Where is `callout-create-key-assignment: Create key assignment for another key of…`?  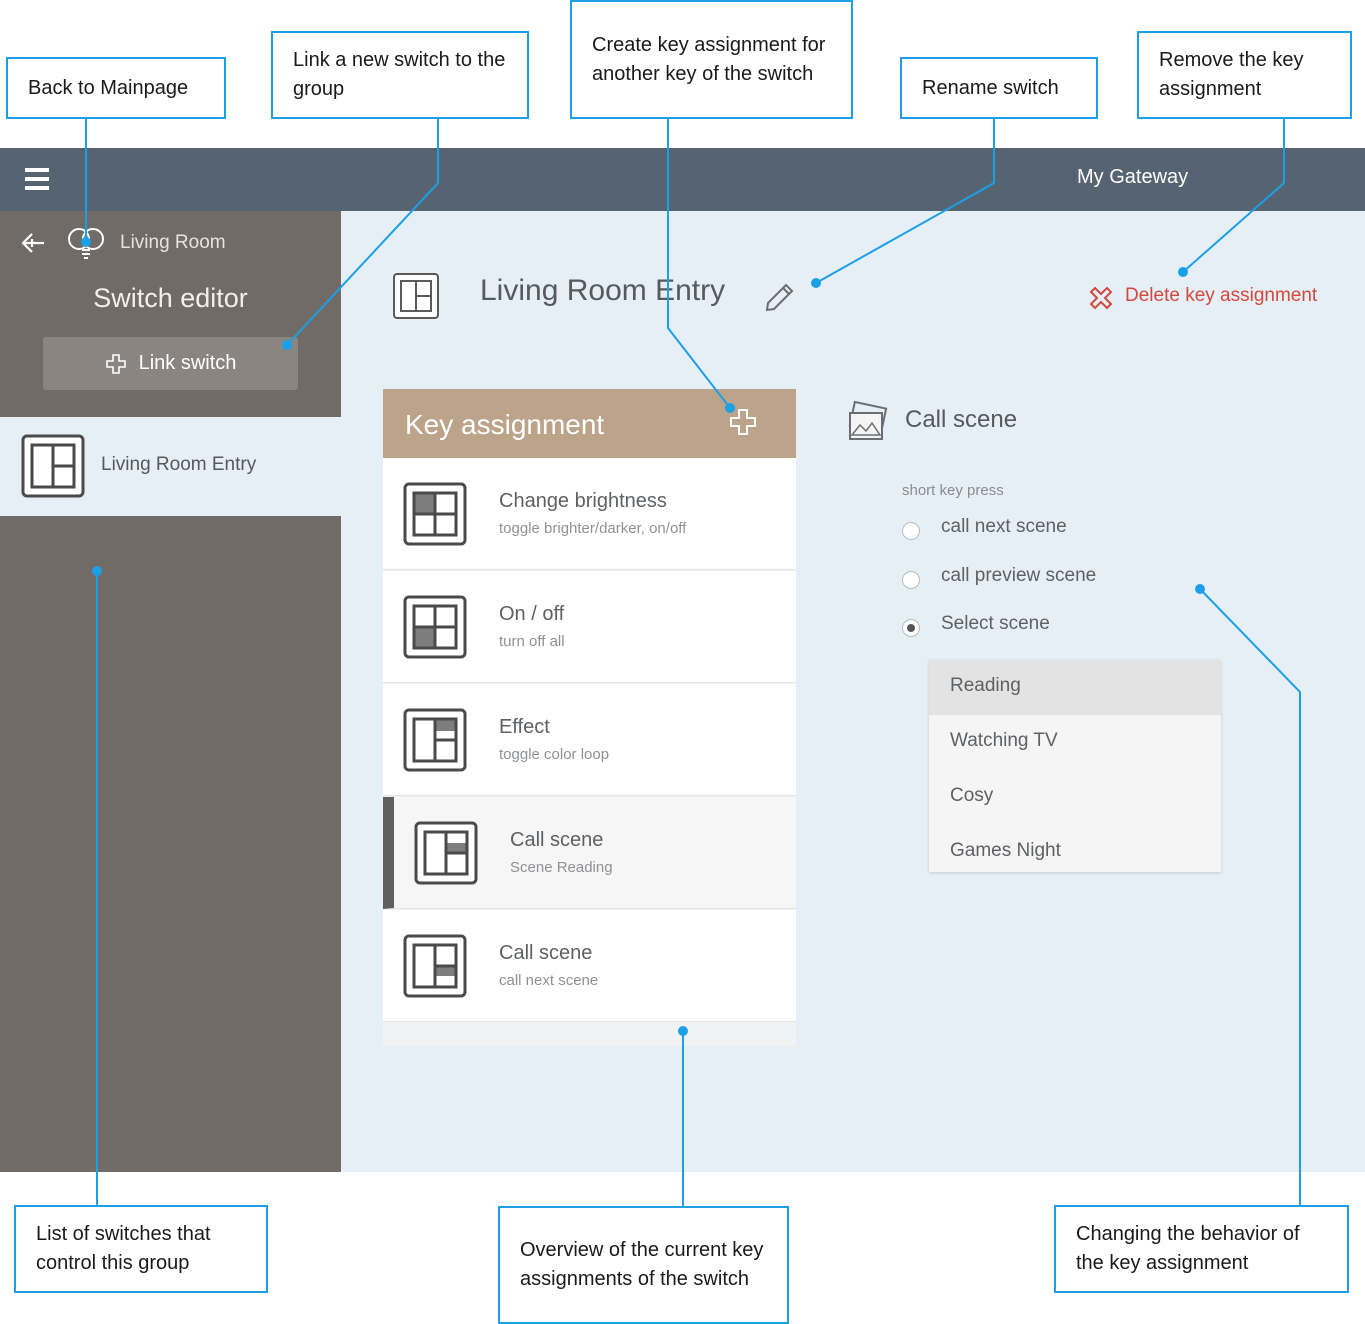
callout-create-key-assignment: Create key assignment for another key of… is located at coordinates (711, 59).